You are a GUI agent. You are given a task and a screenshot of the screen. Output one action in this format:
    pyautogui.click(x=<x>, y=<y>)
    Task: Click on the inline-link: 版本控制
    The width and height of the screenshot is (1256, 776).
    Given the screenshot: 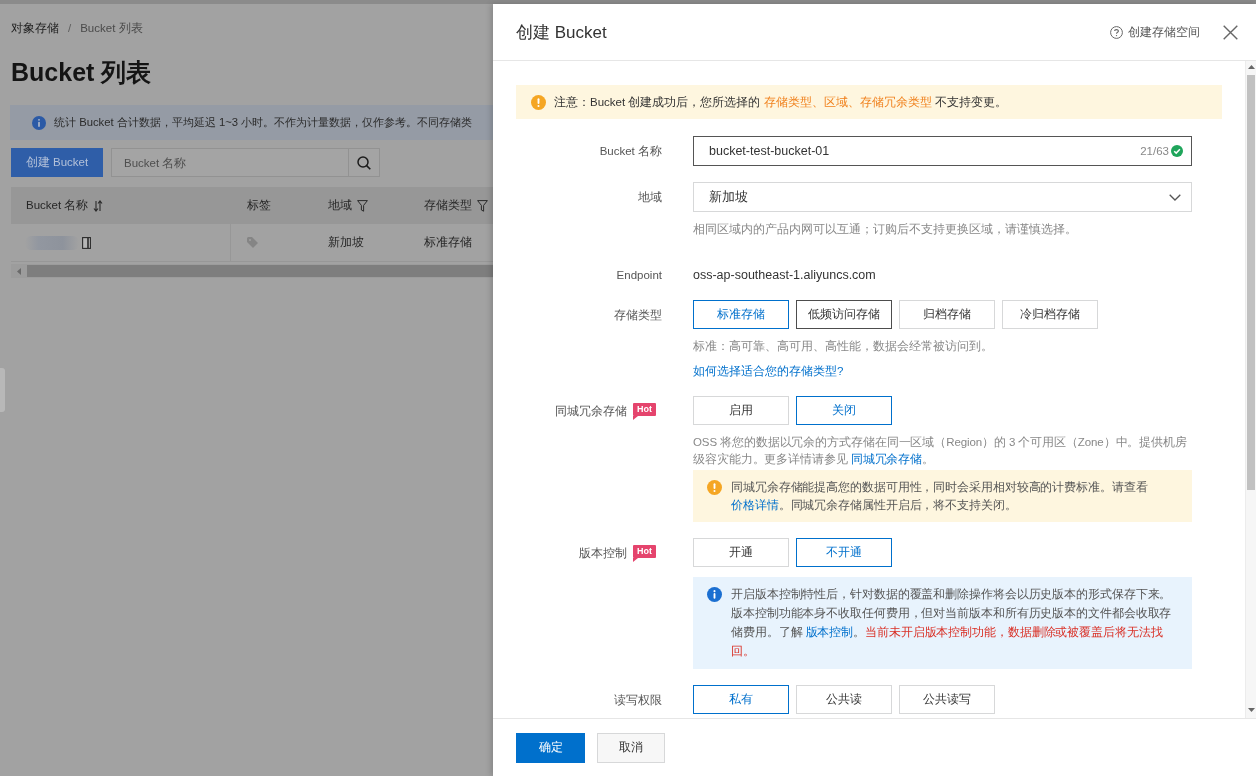 What is the action you would take?
    pyautogui.click(x=829, y=632)
    